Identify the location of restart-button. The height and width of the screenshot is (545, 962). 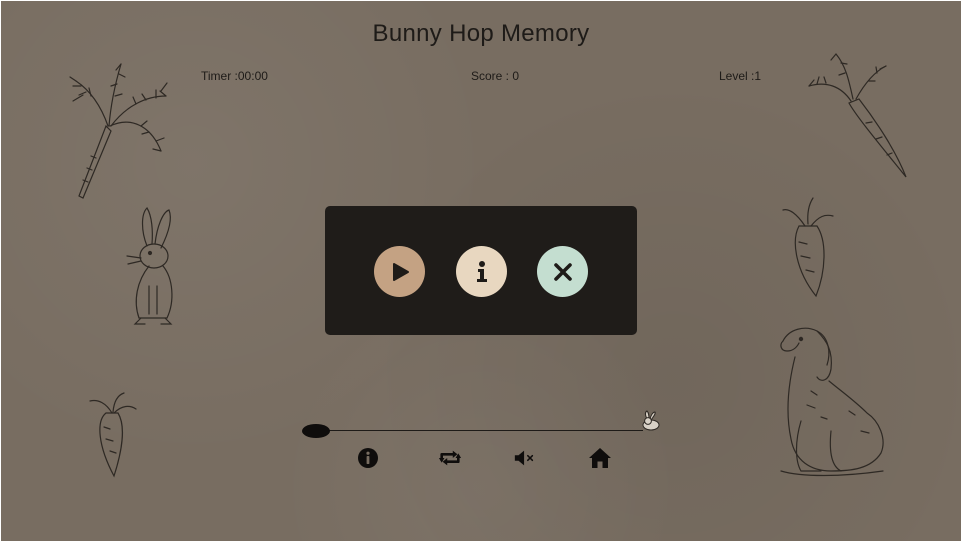
(450, 458).